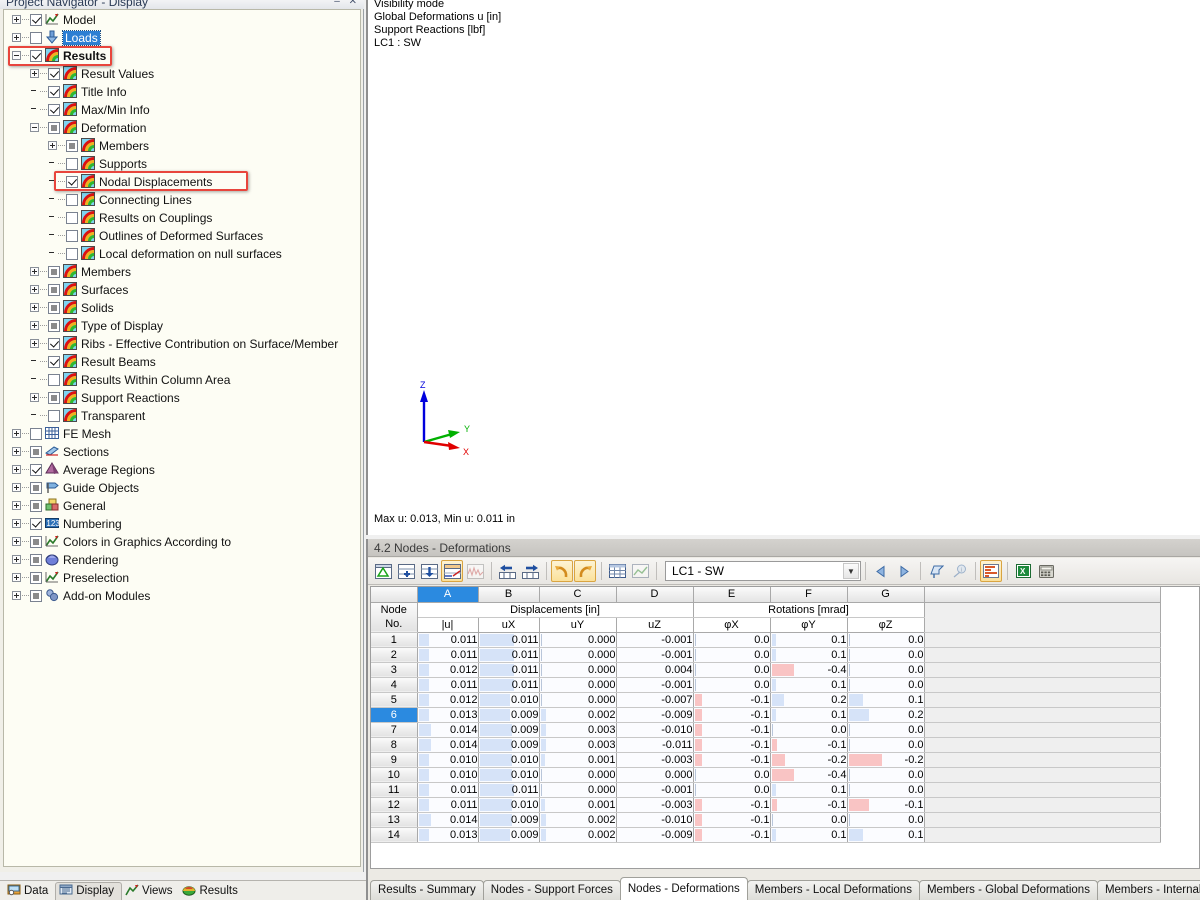 The width and height of the screenshot is (1200, 900). Describe the element at coordinates (578, 595) in the screenshot. I see `column-header-C: C` at that location.